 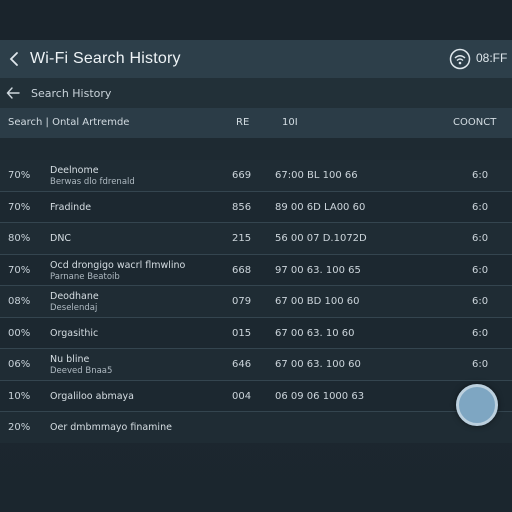 I want to click on row-percent: 20%, so click(x=19, y=427).